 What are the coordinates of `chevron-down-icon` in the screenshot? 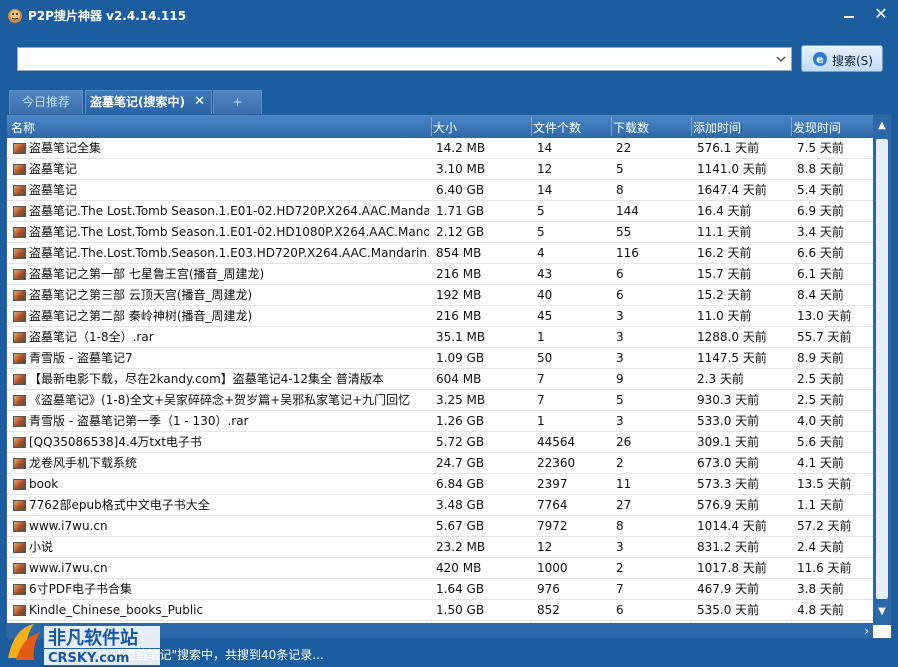 It's located at (781, 59).